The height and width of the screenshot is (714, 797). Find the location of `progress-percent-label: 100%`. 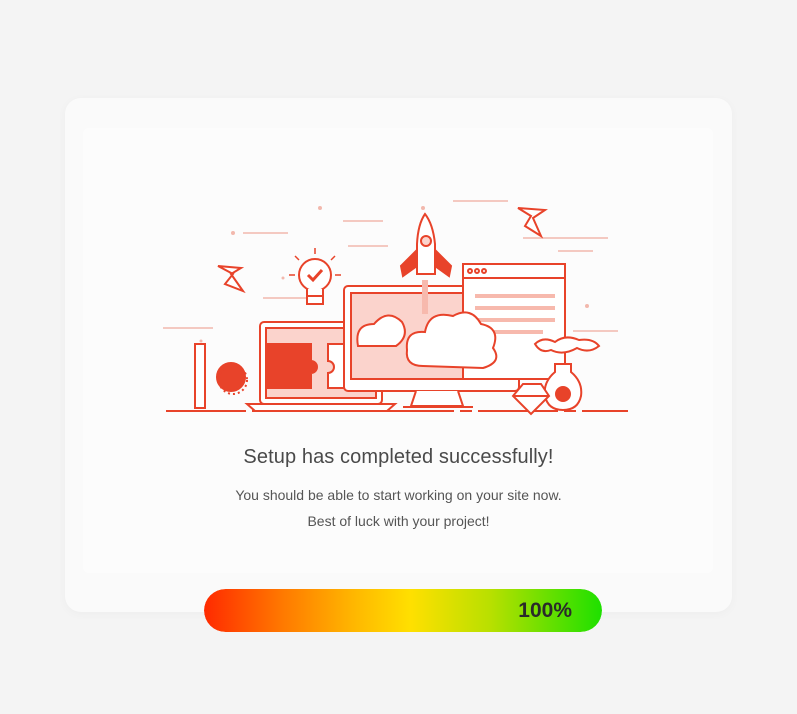

progress-percent-label: 100% is located at coordinates (545, 610).